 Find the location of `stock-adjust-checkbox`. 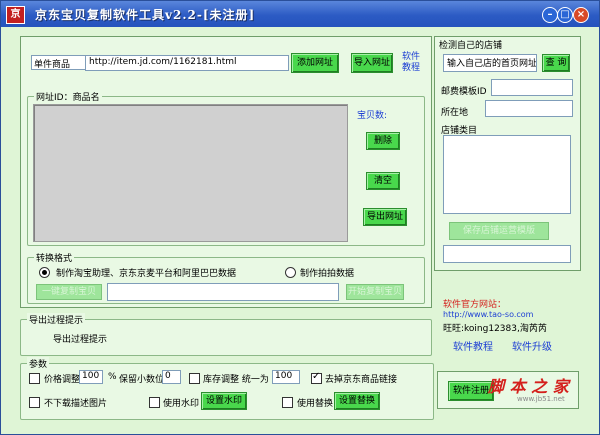

stock-adjust-checkbox is located at coordinates (194, 378).